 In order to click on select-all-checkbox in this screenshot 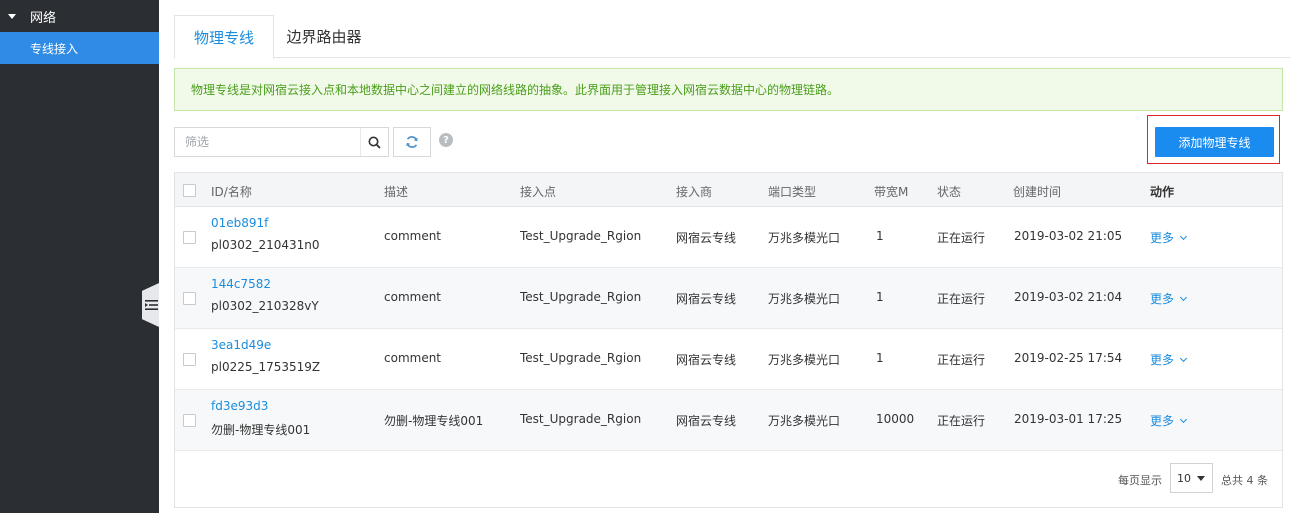, I will do `click(189, 190)`.